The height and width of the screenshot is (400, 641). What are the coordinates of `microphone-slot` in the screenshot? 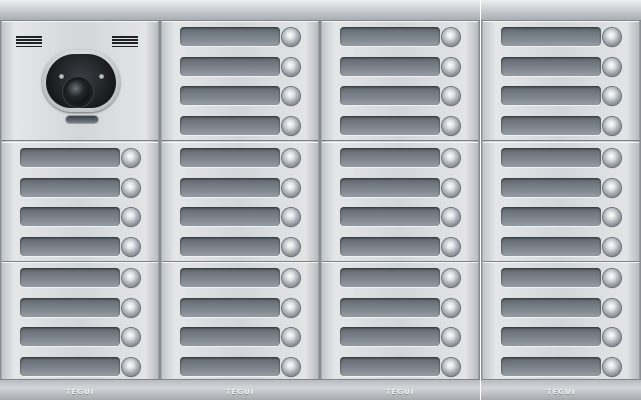 It's located at (82, 119).